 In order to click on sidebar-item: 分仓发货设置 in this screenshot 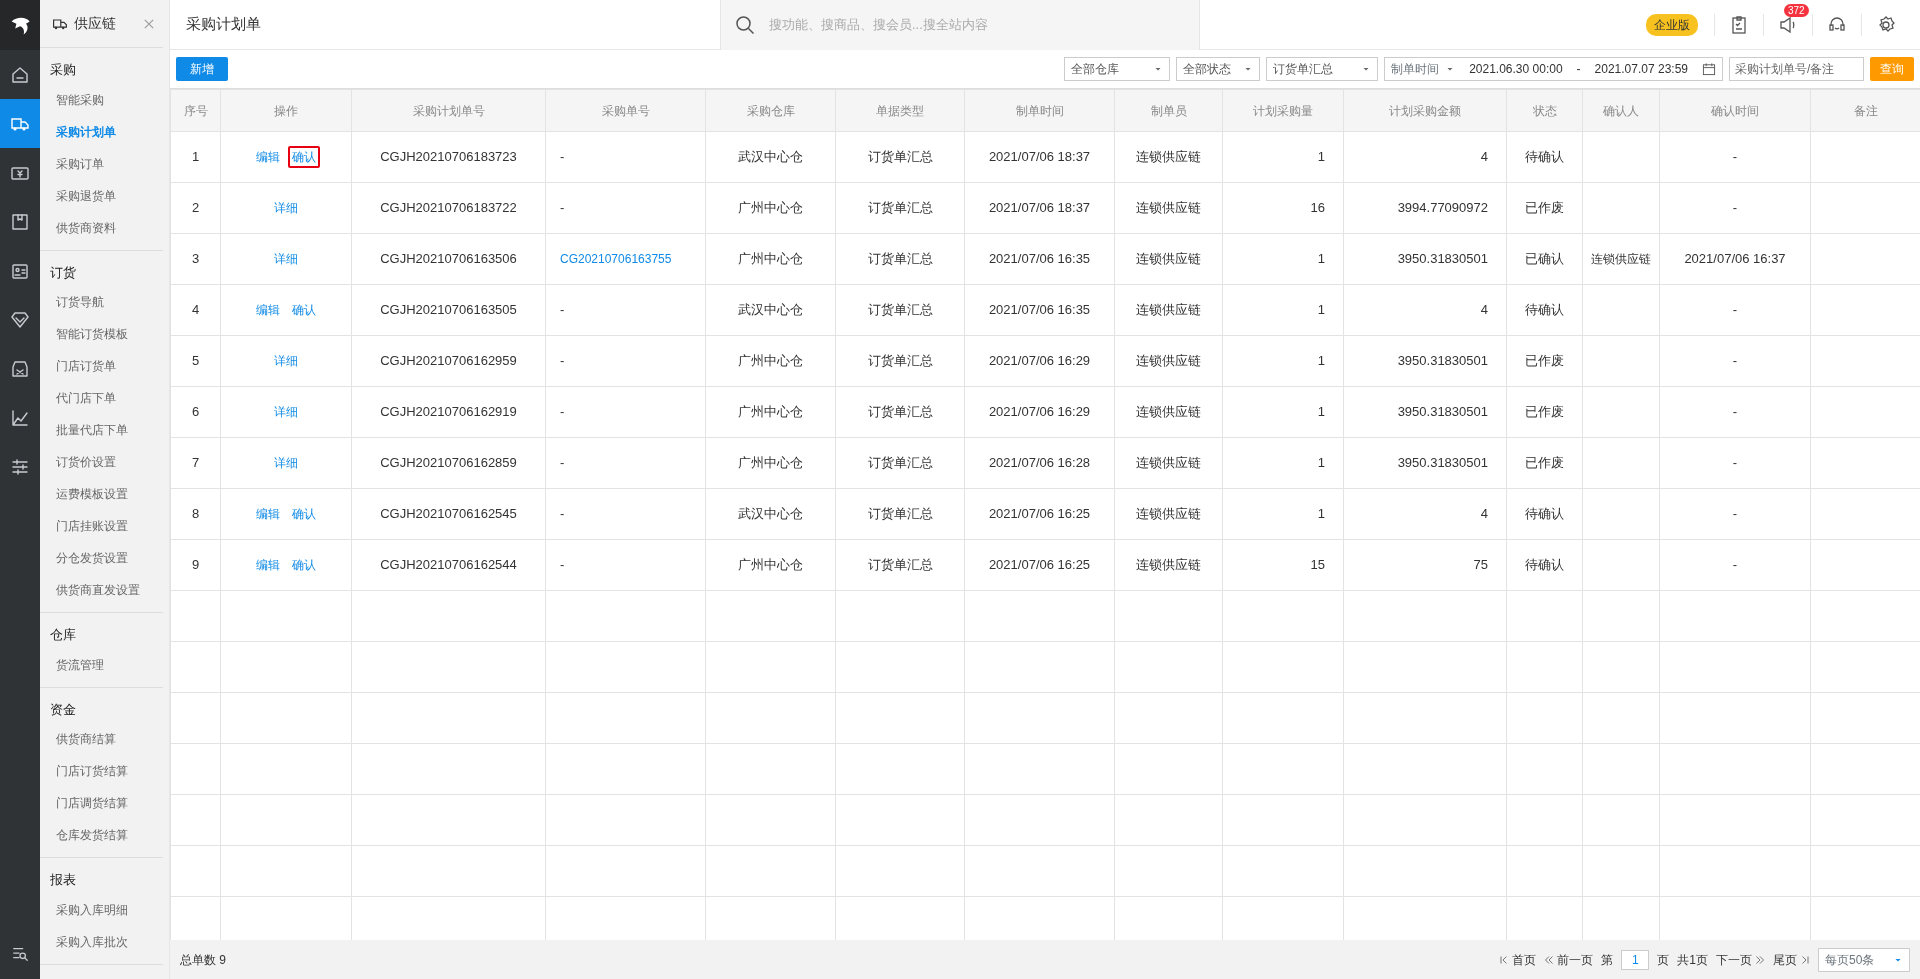, I will do `click(101, 558)`.